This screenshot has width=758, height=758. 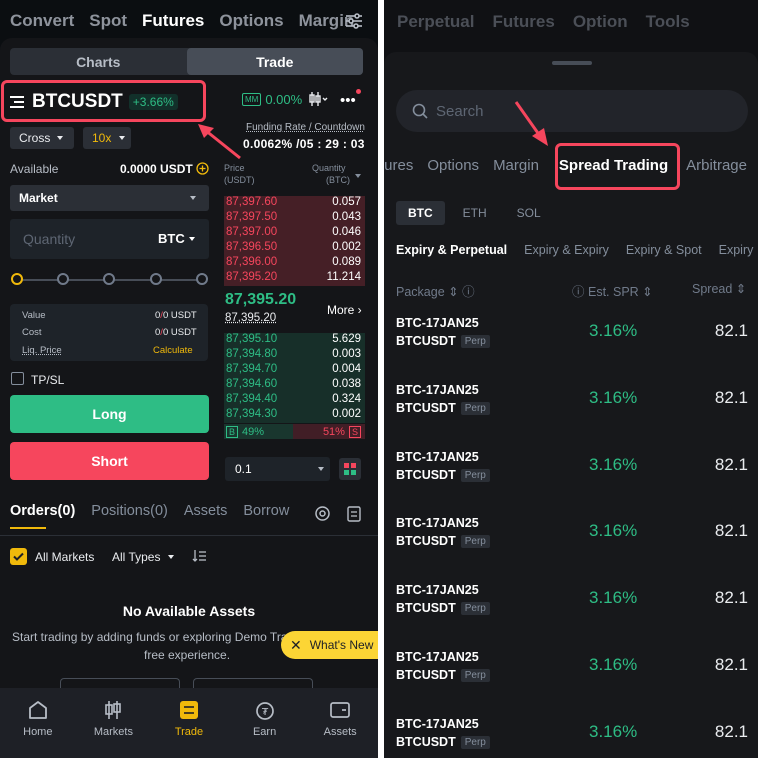 I want to click on spread-header: Spread ⇕, so click(x=719, y=288).